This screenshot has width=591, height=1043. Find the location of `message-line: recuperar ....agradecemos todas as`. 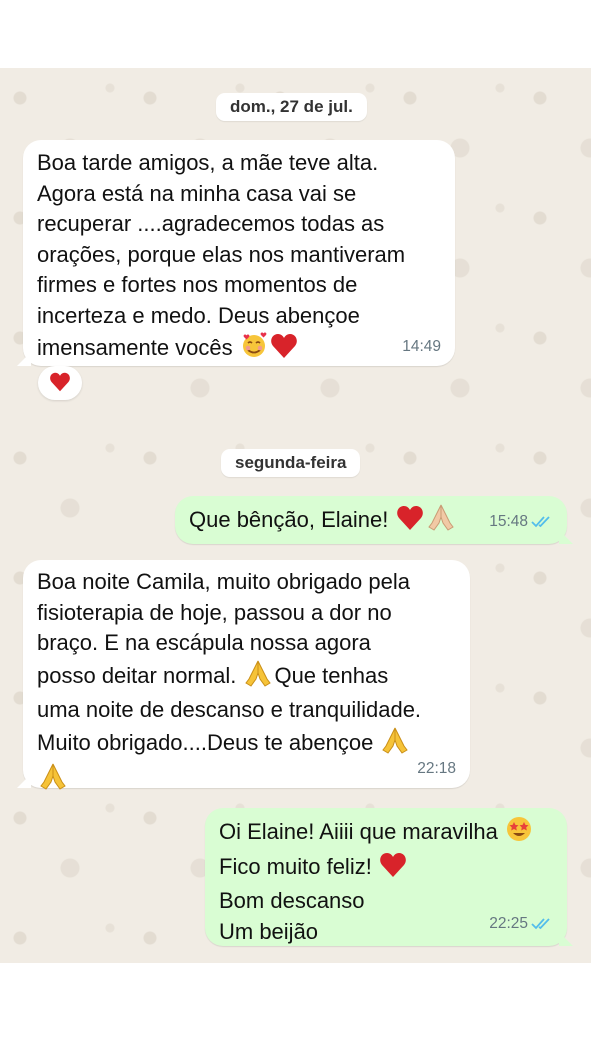

message-line: recuperar ....agradecemos todas as is located at coordinates (211, 223).